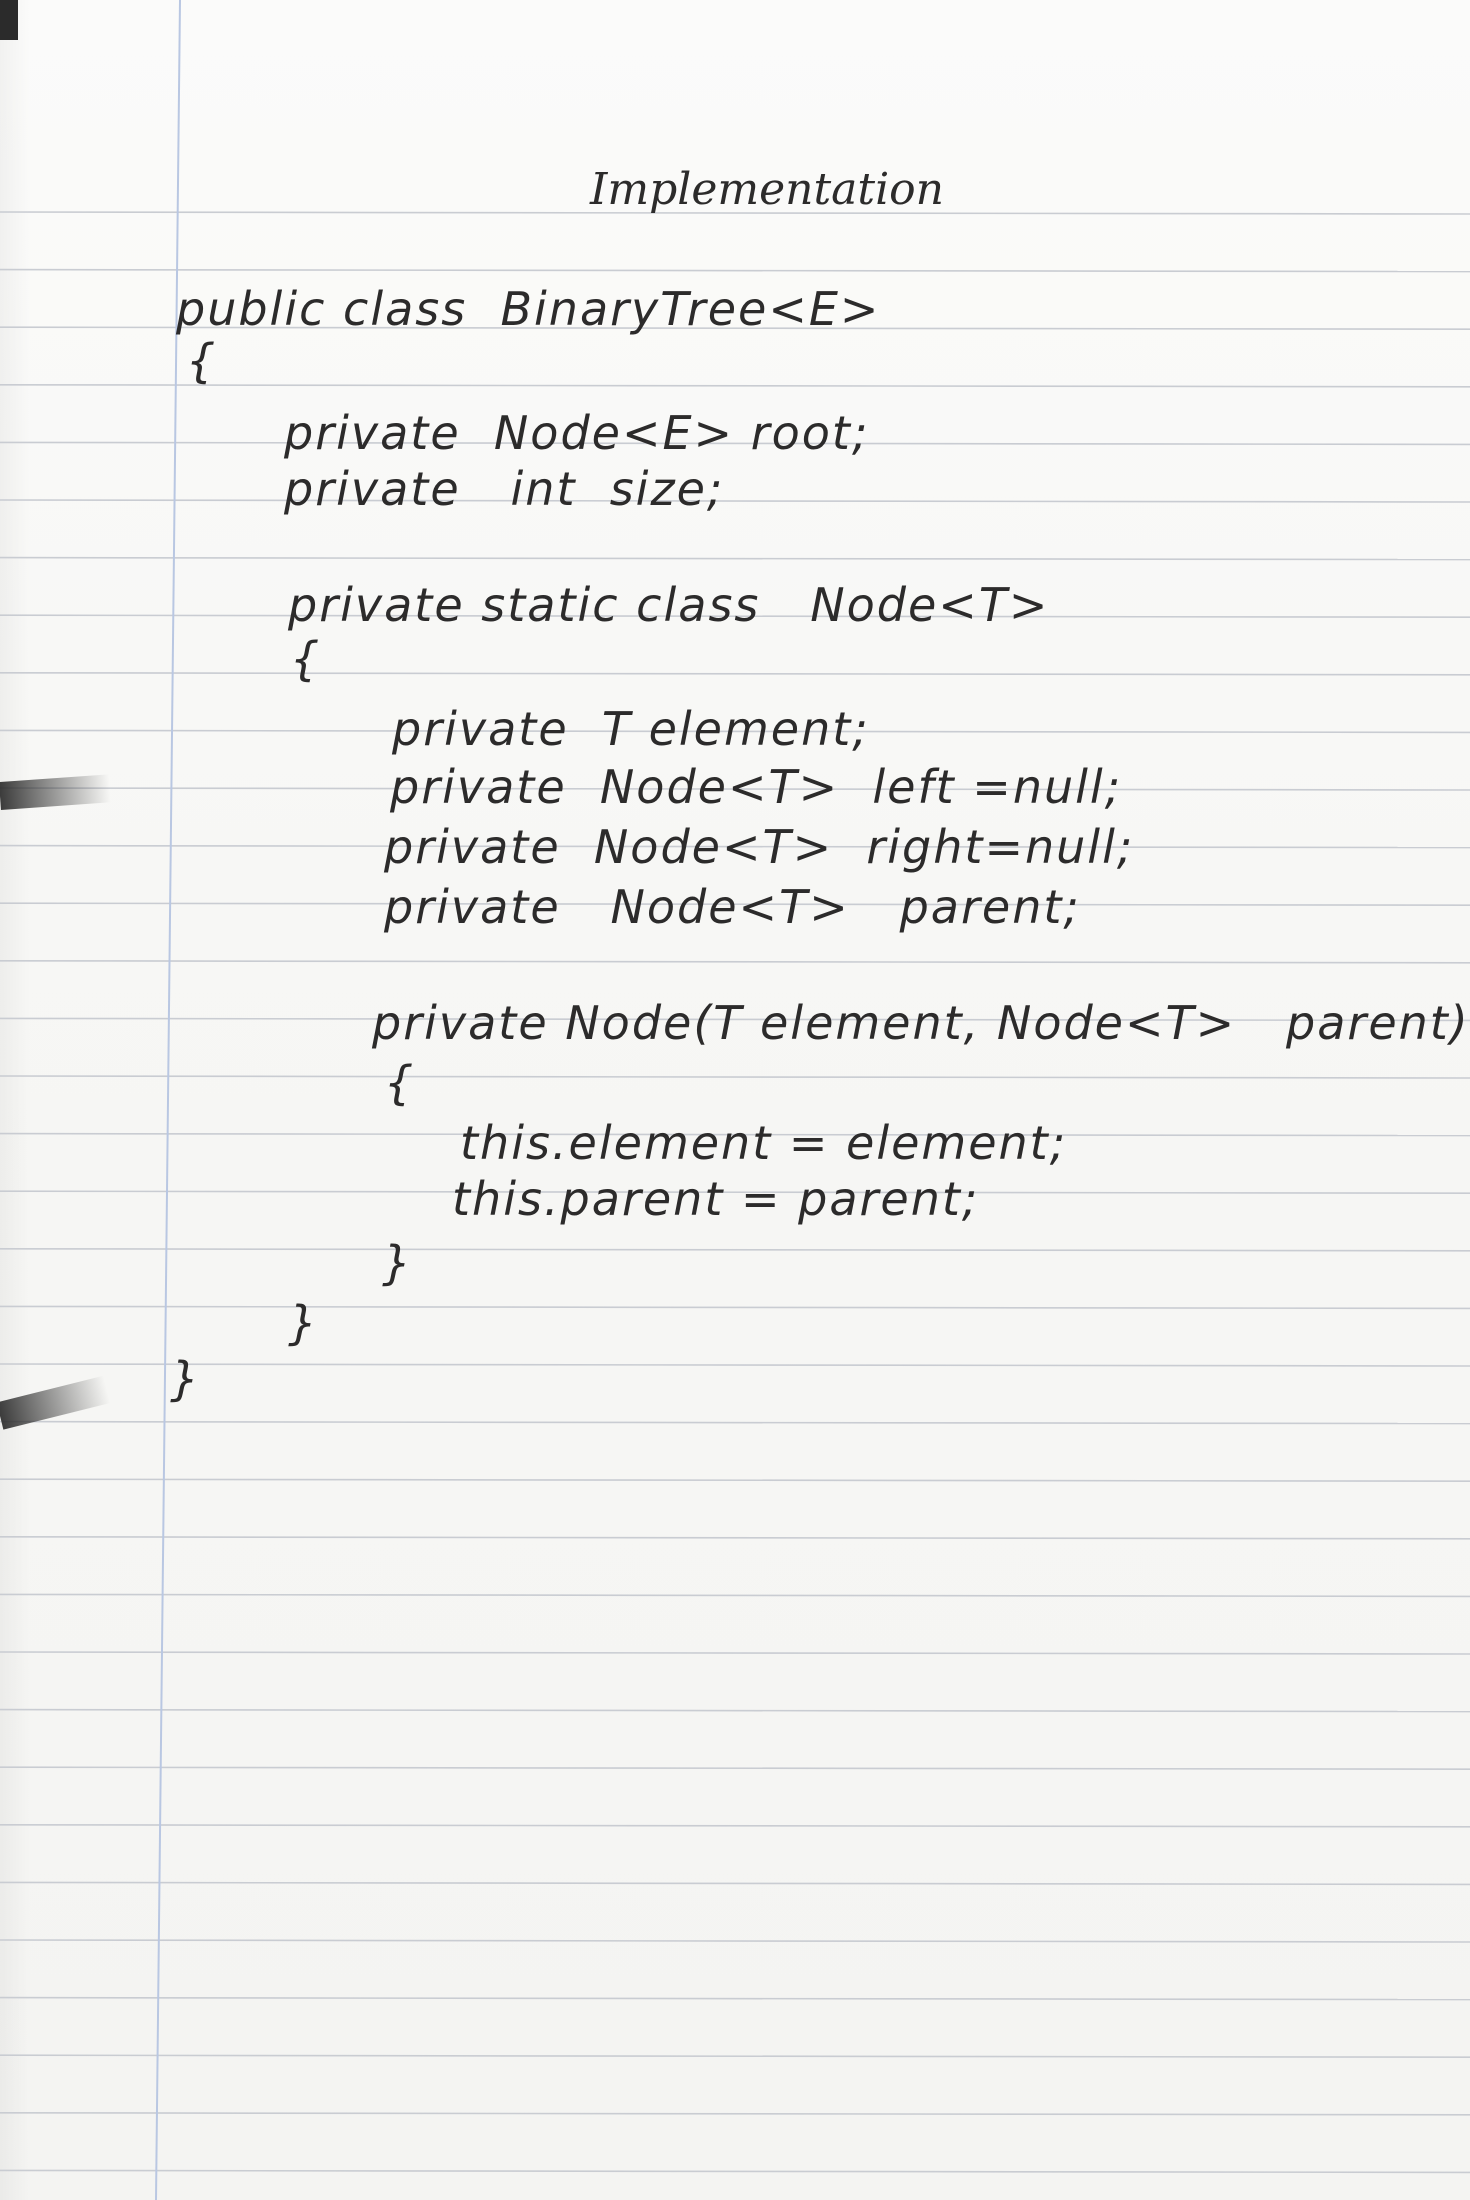 This screenshot has height=2200, width=1470. I want to click on class-close-brace: }, so click(185, 1379).